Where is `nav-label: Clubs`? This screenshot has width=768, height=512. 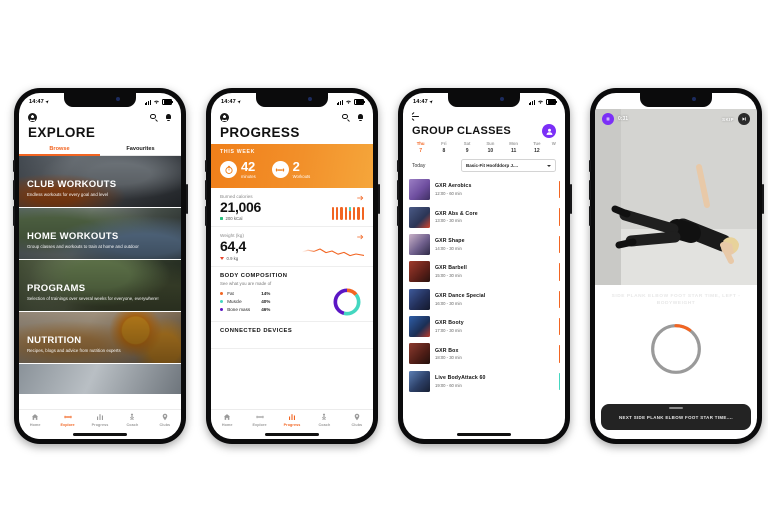
nav-label: Clubs is located at coordinates (357, 424).